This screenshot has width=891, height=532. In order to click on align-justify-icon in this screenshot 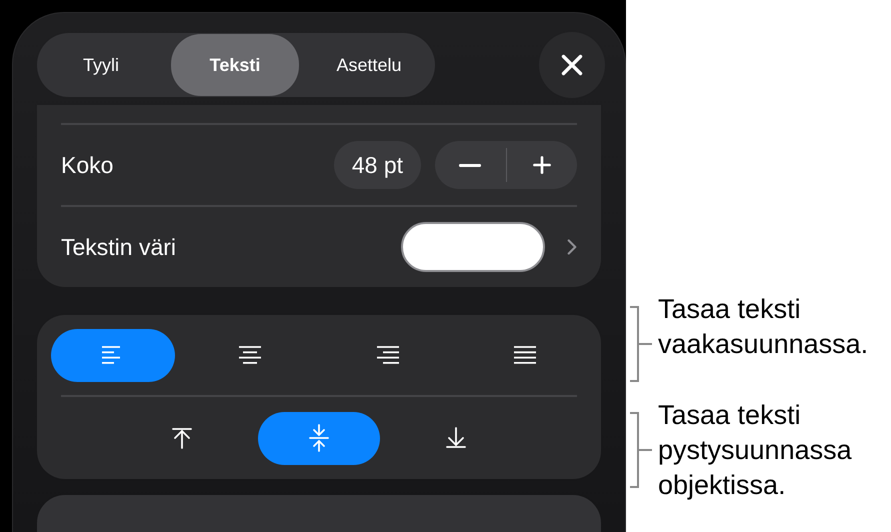, I will do `click(525, 355)`.